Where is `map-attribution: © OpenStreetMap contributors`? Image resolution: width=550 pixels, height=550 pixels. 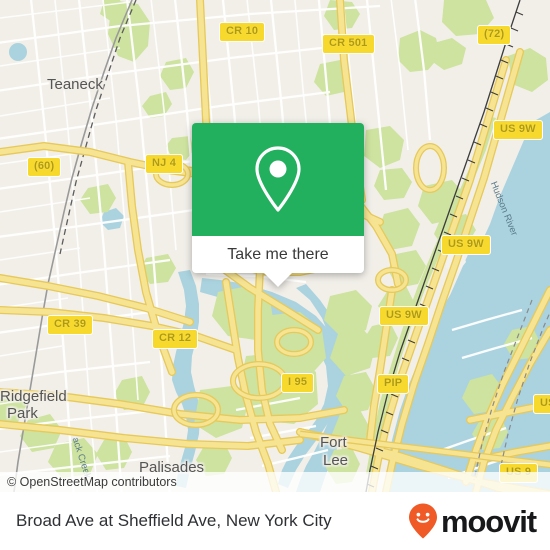 map-attribution: © OpenStreetMap contributors is located at coordinates (275, 482).